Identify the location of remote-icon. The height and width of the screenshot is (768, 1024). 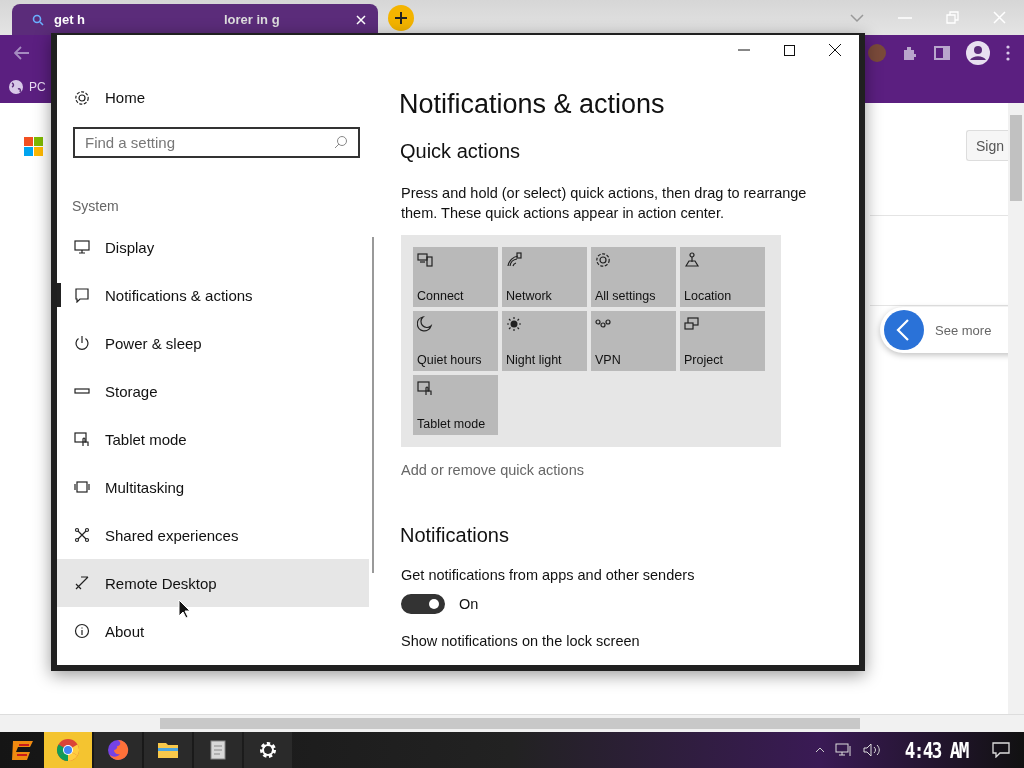
(82, 583).